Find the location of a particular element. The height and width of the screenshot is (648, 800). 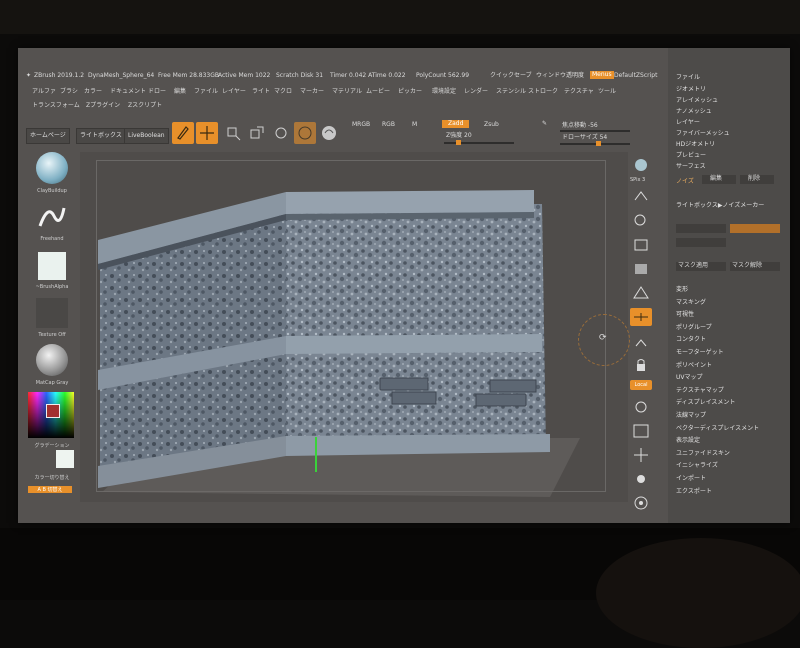

menu-item: マーカー is located at coordinates (312, 90).